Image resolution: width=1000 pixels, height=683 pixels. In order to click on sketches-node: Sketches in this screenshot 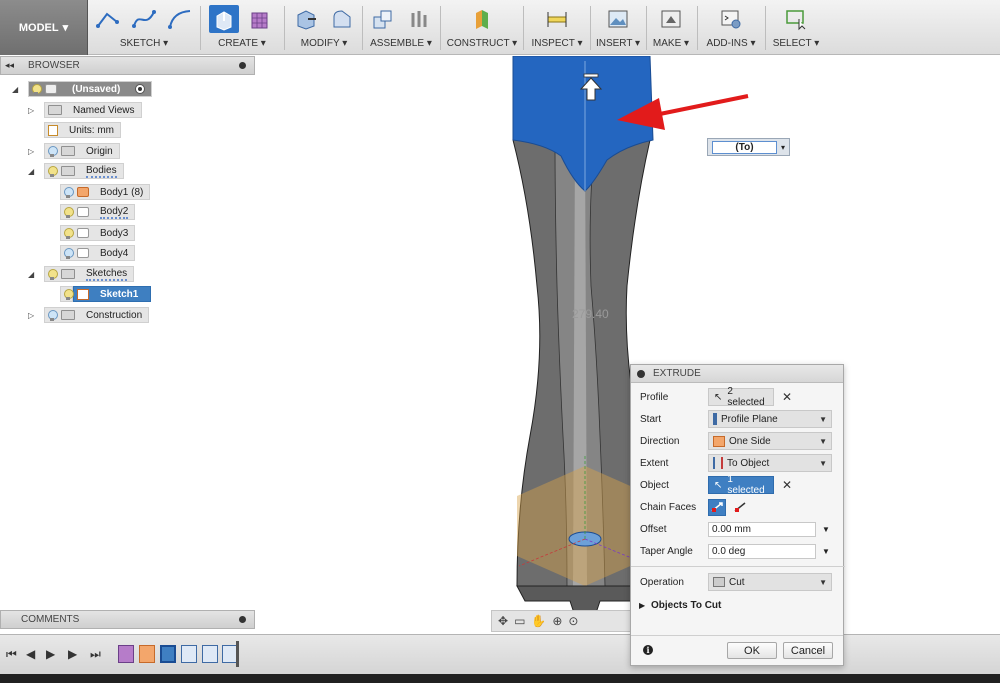, I will do `click(89, 274)`.